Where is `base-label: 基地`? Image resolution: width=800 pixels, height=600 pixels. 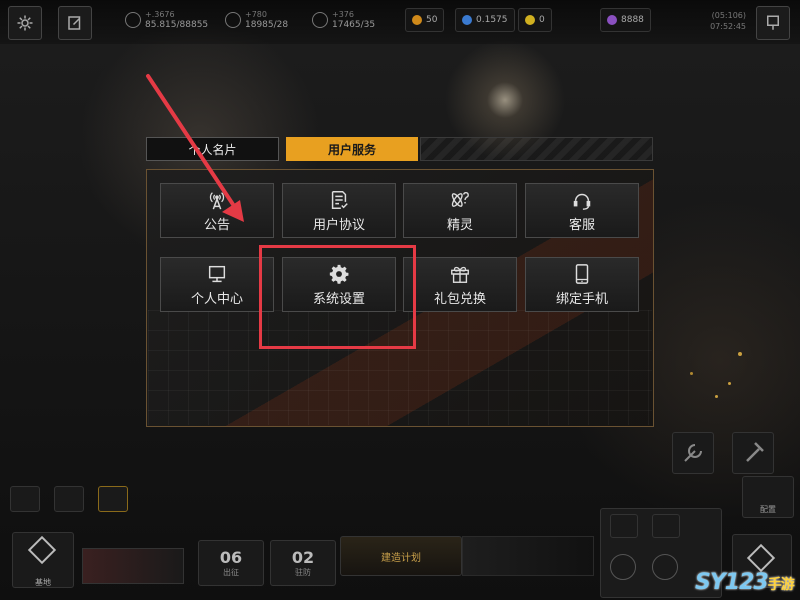 base-label: 基地 is located at coordinates (43, 582).